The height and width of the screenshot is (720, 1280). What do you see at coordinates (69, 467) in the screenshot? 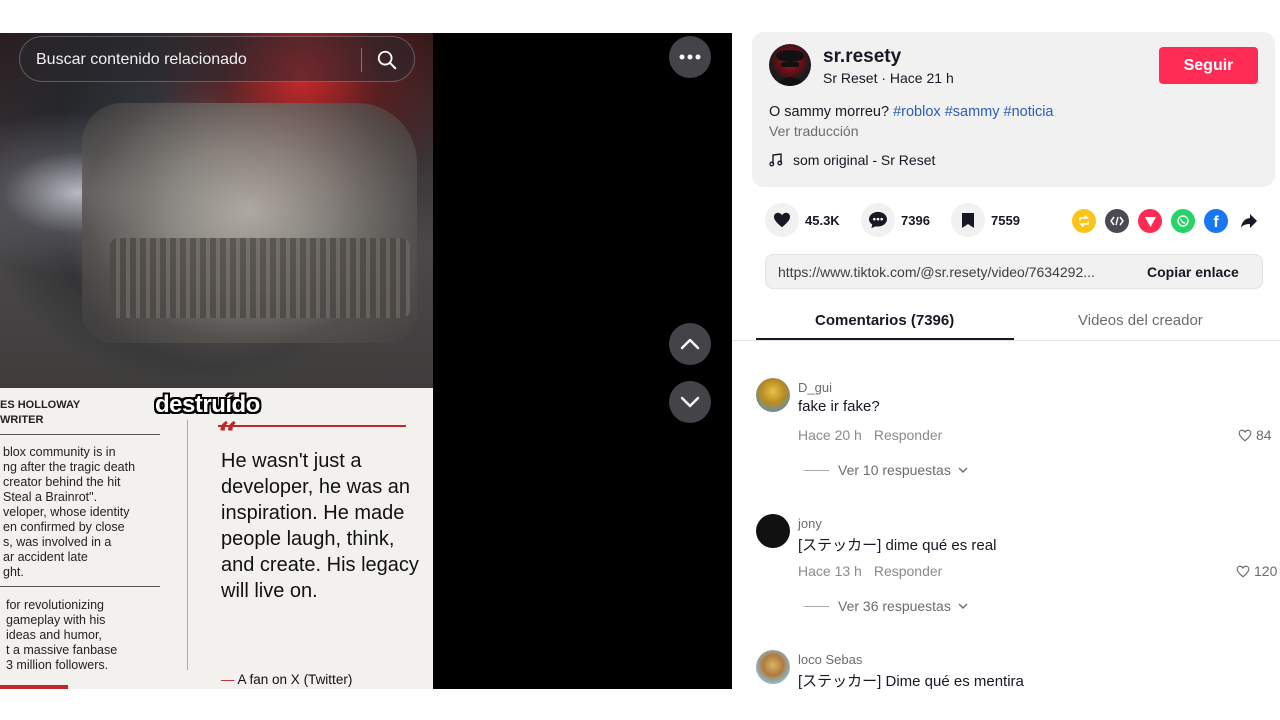
I see `article-line: ng after the tragic death` at bounding box center [69, 467].